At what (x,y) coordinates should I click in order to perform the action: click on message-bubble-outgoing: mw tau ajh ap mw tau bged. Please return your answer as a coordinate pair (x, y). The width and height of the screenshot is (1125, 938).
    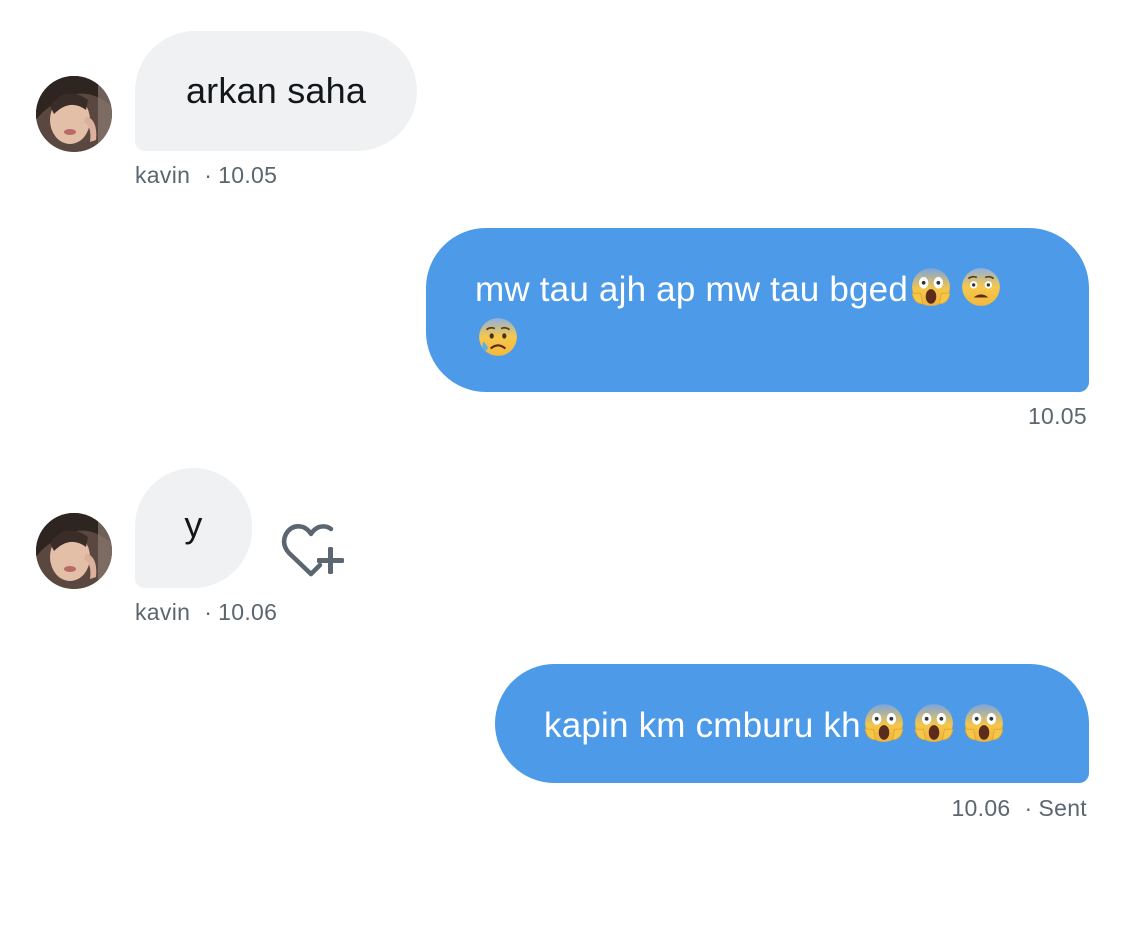
    Looking at the image, I should click on (757, 310).